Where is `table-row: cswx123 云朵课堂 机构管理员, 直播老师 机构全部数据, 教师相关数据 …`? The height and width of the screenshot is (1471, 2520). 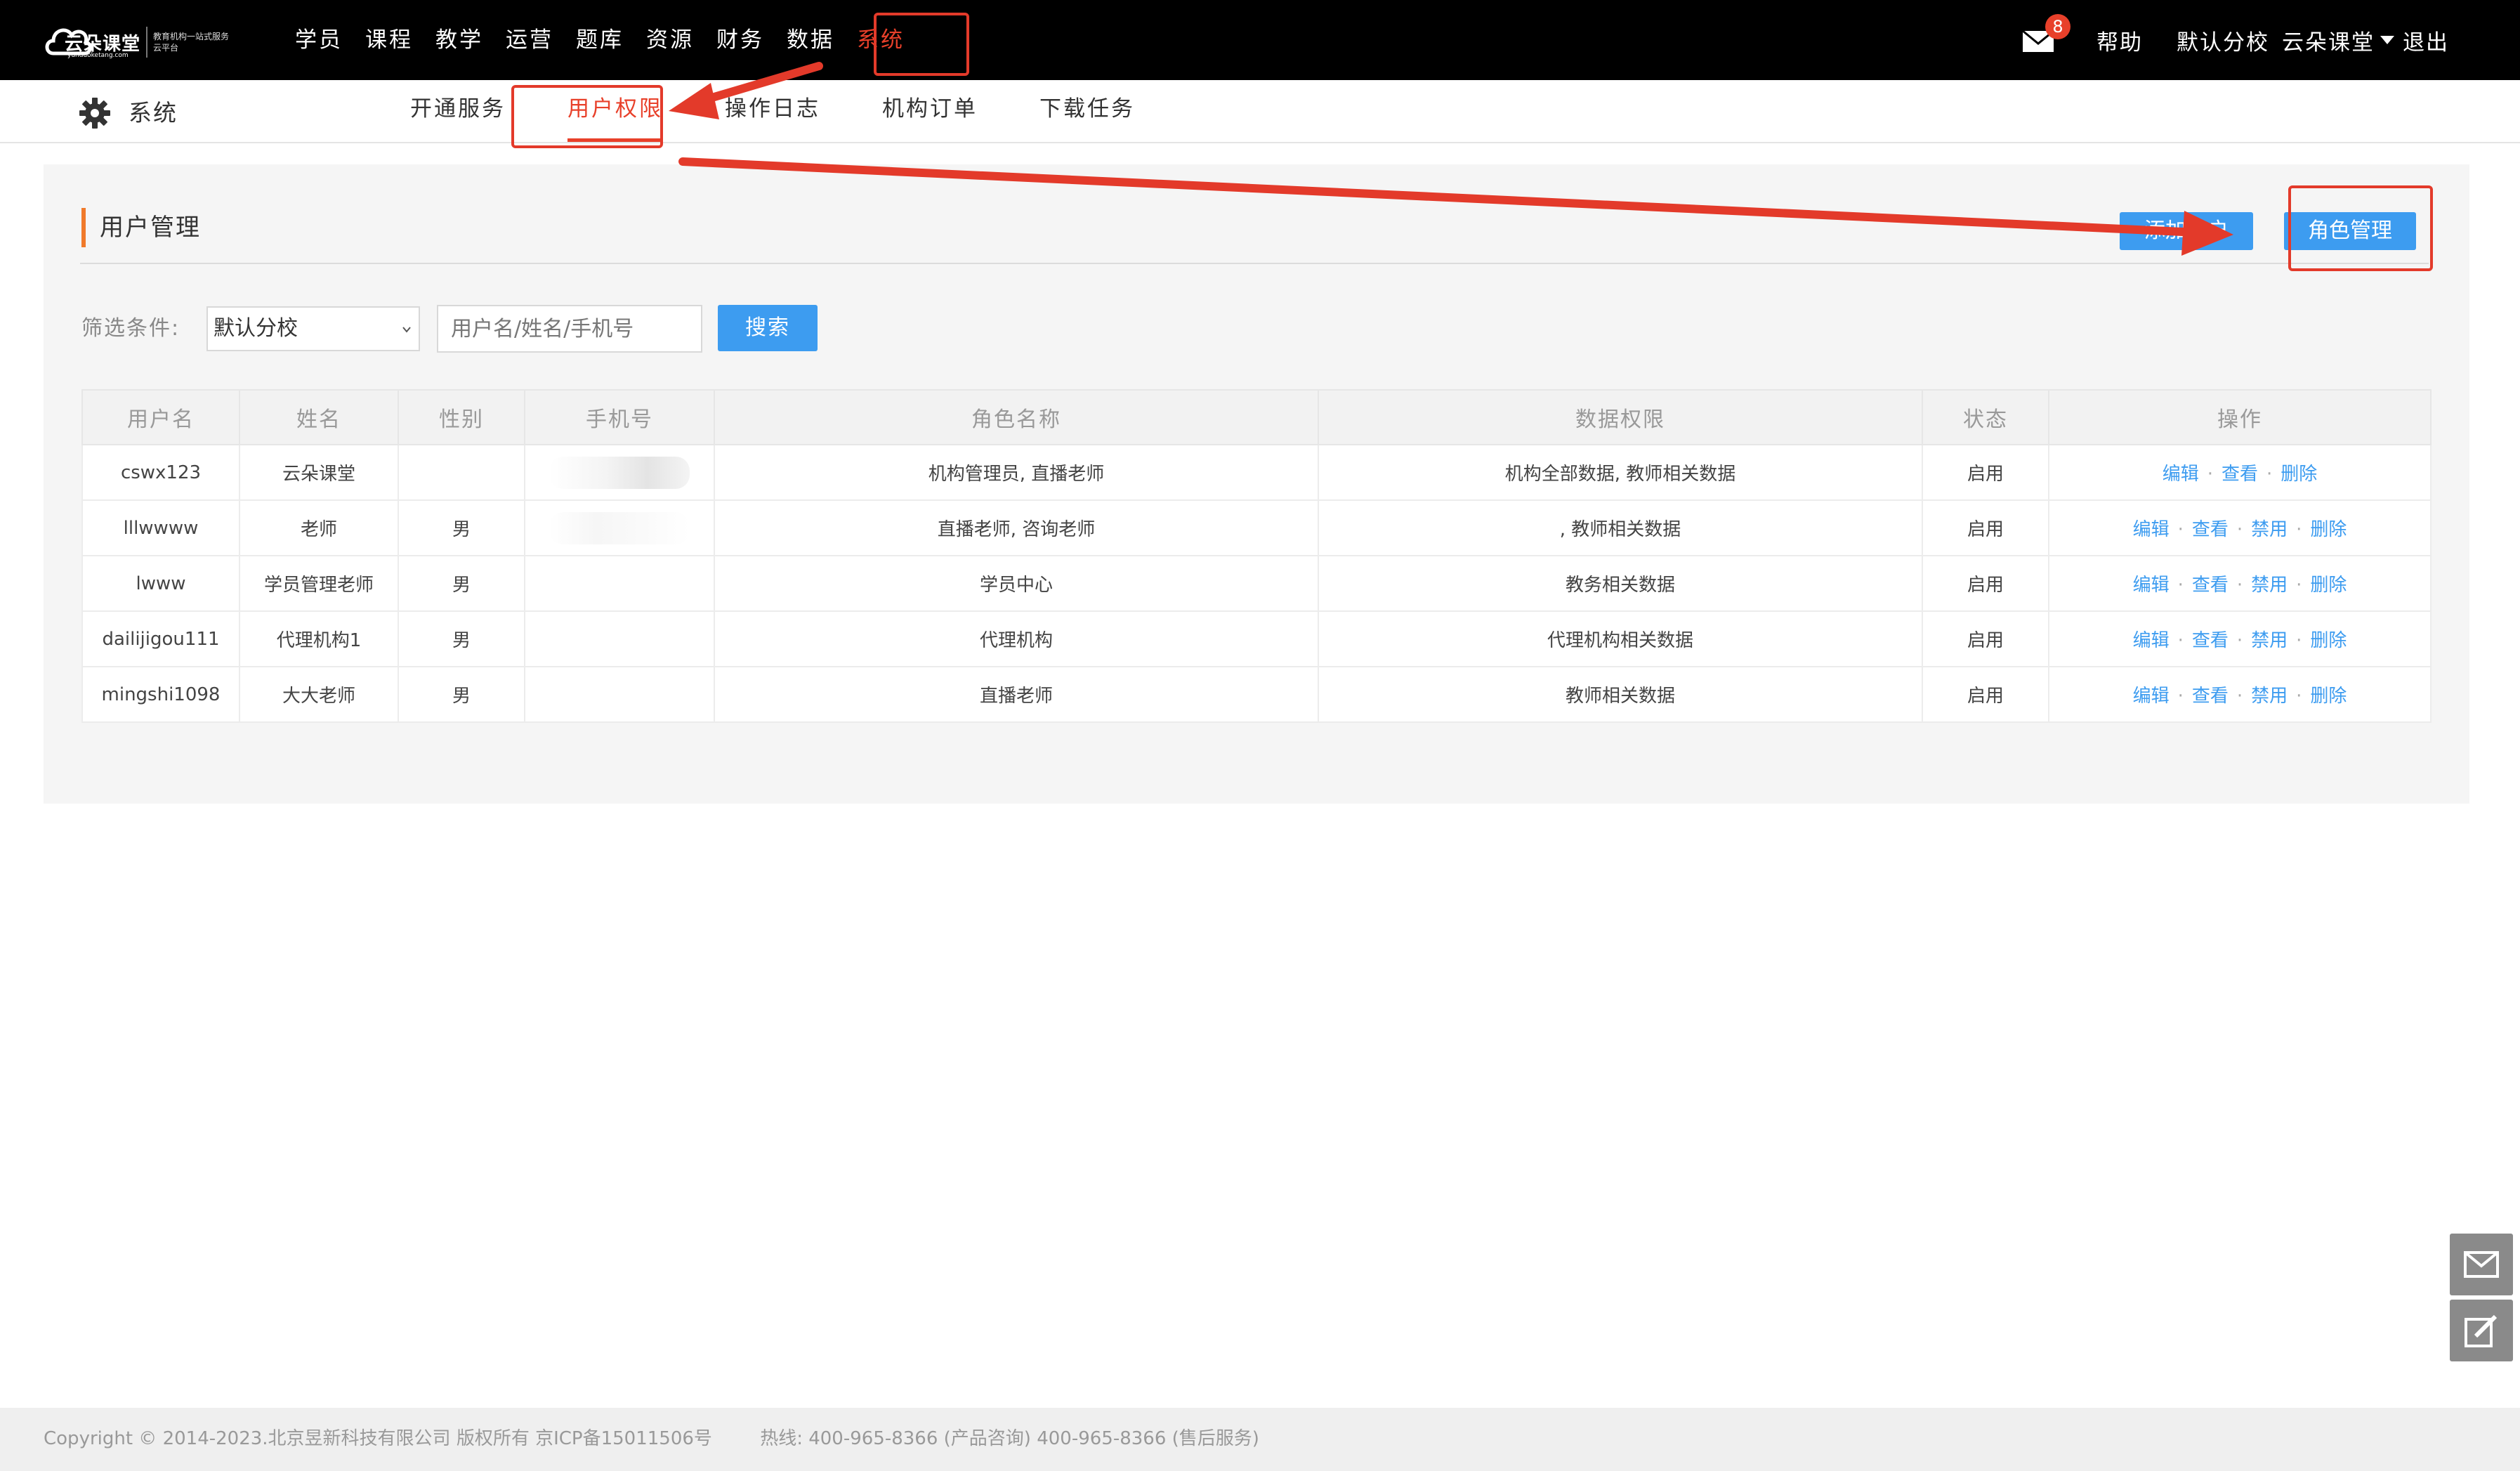
table-row: cswx123 云朵课堂 机构管理员, 直播老师 机构全部数据, 教师相关数据 … is located at coordinates (1256, 472).